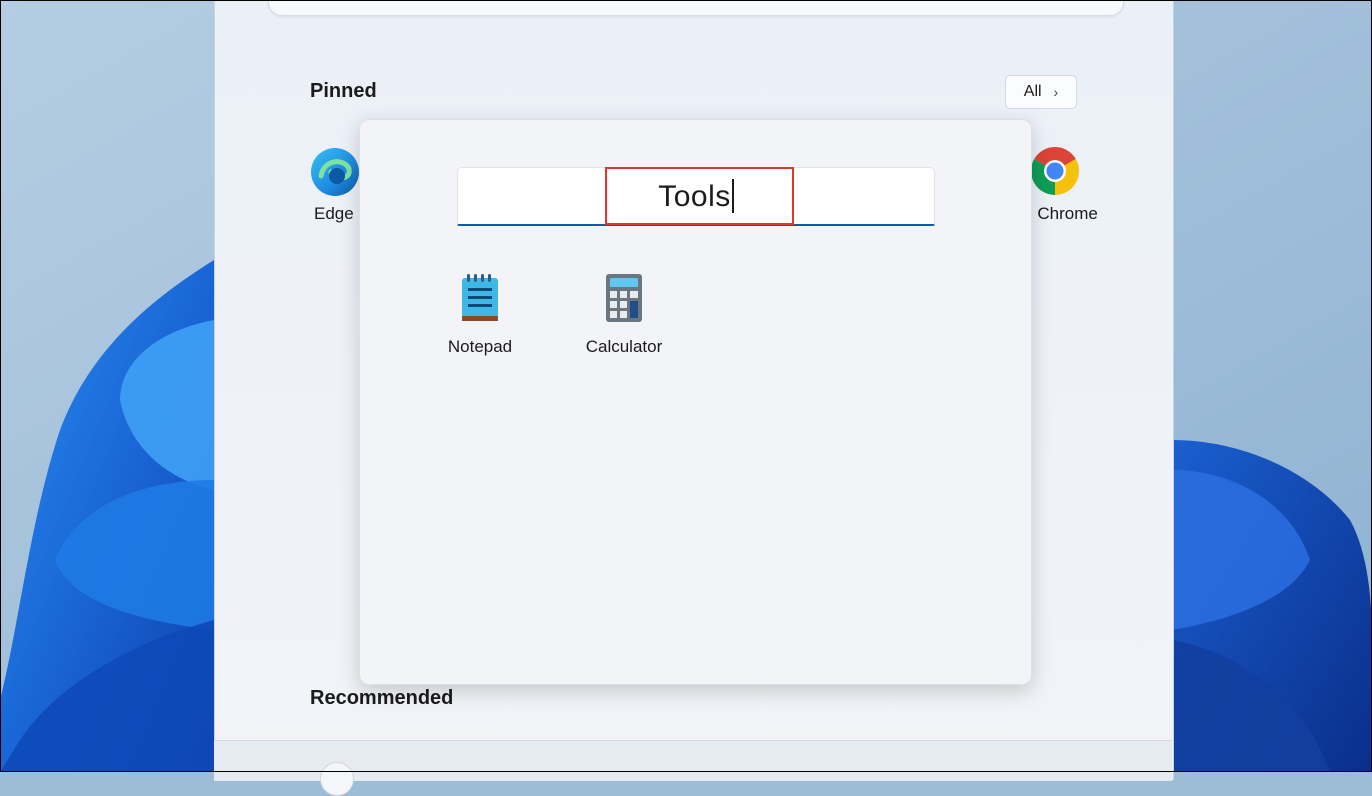 Image resolution: width=1372 pixels, height=796 pixels. What do you see at coordinates (343, 91) in the screenshot?
I see `pinned-heading: Pinned` at bounding box center [343, 91].